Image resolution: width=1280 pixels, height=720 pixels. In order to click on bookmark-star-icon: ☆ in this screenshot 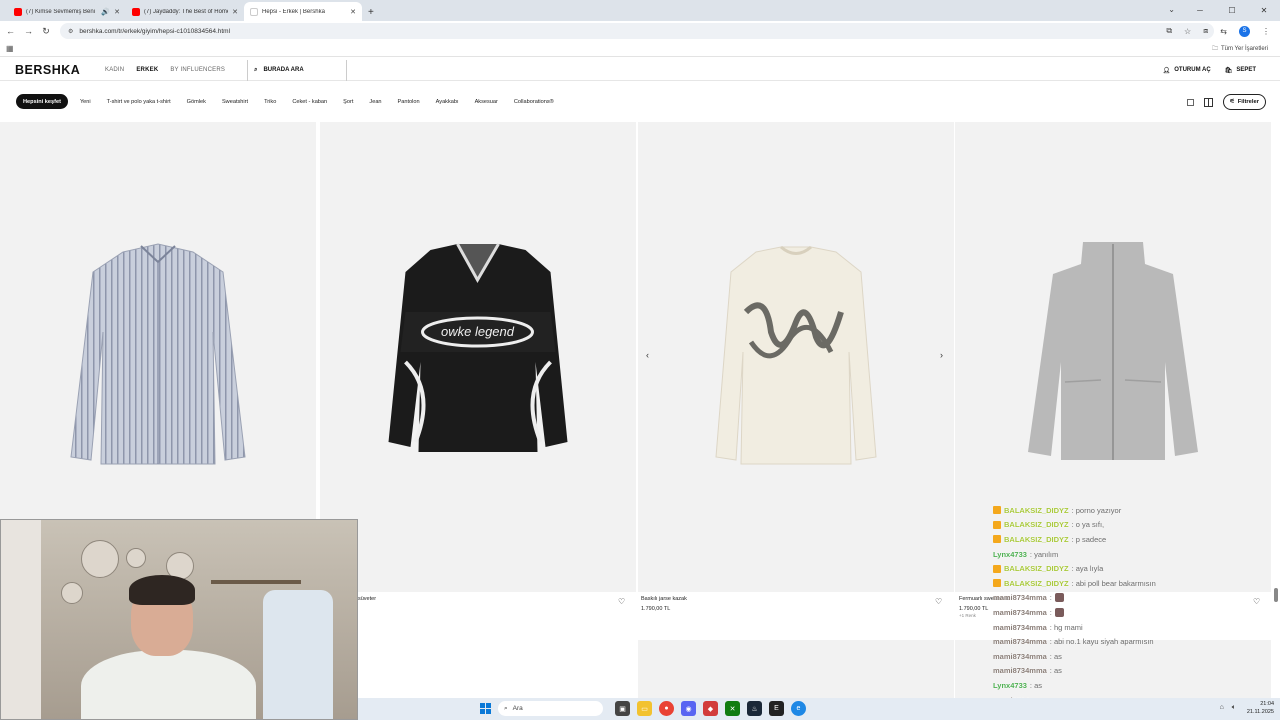, I will do `click(1187, 31)`.